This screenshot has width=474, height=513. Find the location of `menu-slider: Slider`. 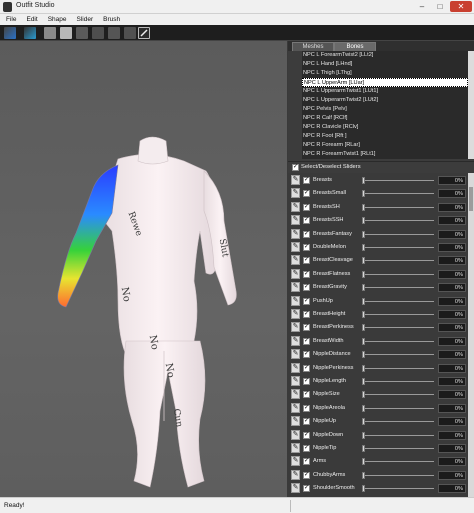

menu-slider: Slider is located at coordinates (83, 19).